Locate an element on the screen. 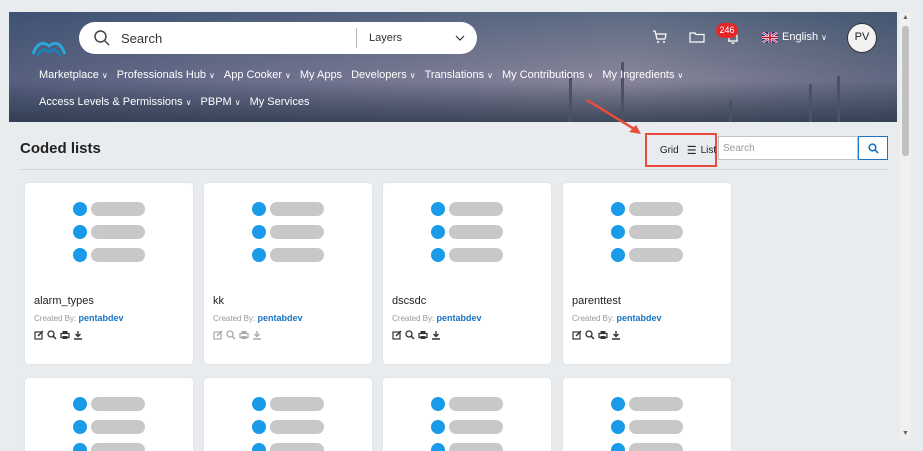 The height and width of the screenshot is (451, 923). coded-list-card: alarm_types Created By: pentabdev is located at coordinates (109, 273).